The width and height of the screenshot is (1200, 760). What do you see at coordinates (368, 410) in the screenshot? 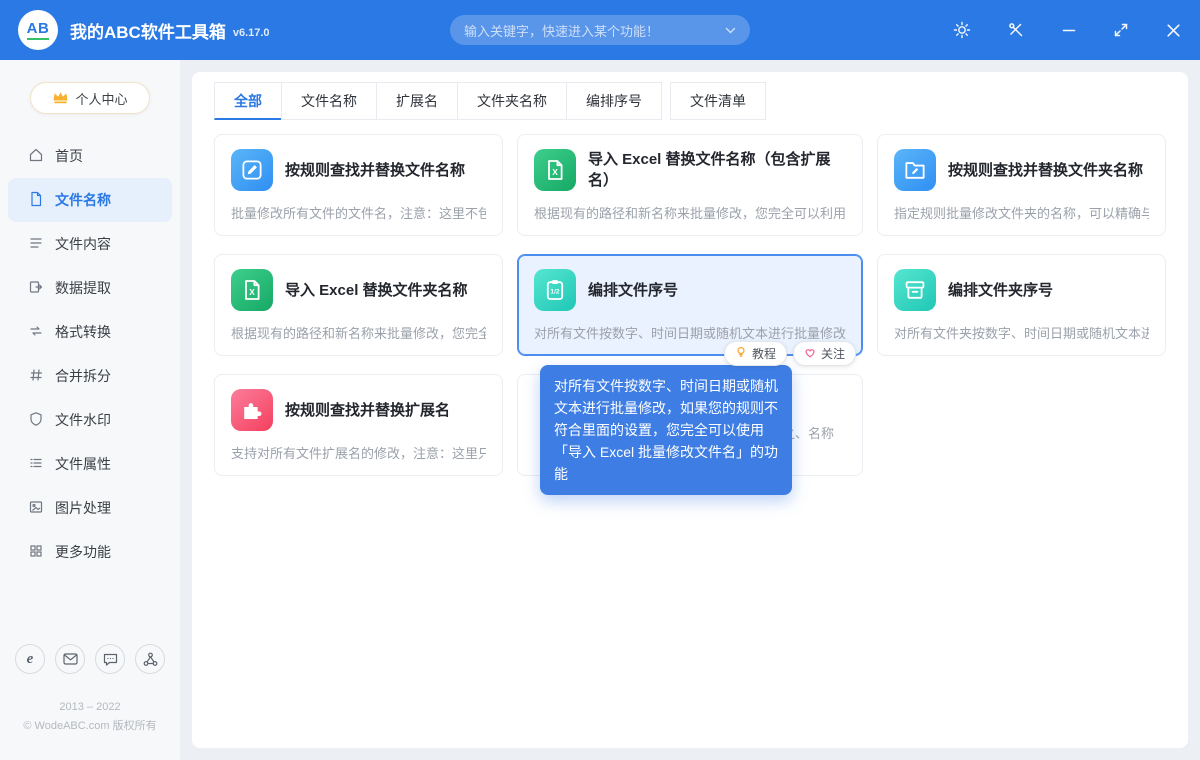
I see `card-title: 按规则查找并替换扩展名` at bounding box center [368, 410].